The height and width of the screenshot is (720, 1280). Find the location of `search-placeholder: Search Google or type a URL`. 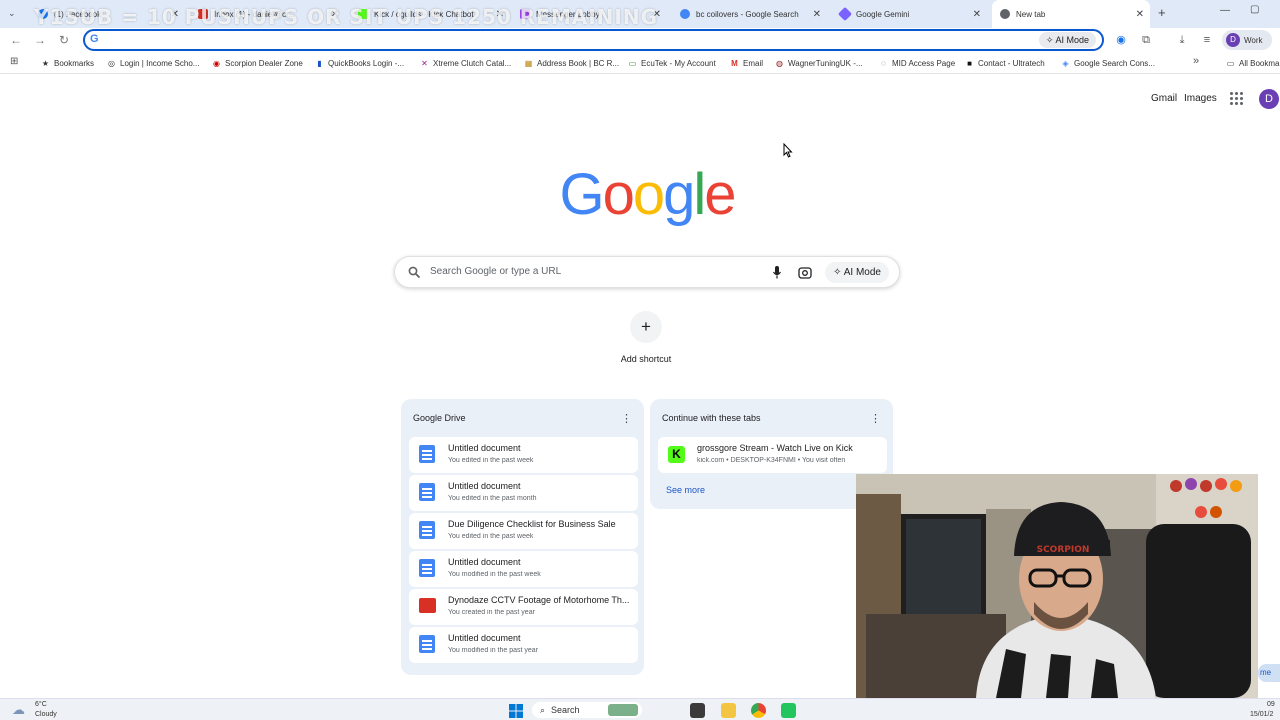

search-placeholder: Search Google or type a URL is located at coordinates (496, 271).